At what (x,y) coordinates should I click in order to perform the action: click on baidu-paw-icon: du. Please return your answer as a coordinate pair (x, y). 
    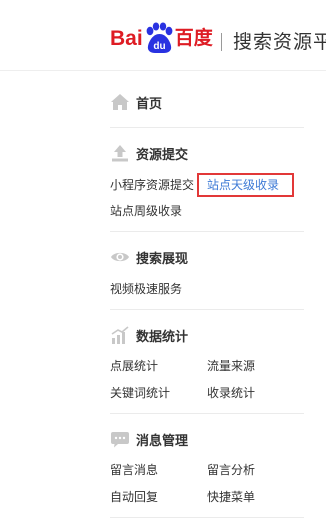
    Looking at the image, I should click on (159, 37).